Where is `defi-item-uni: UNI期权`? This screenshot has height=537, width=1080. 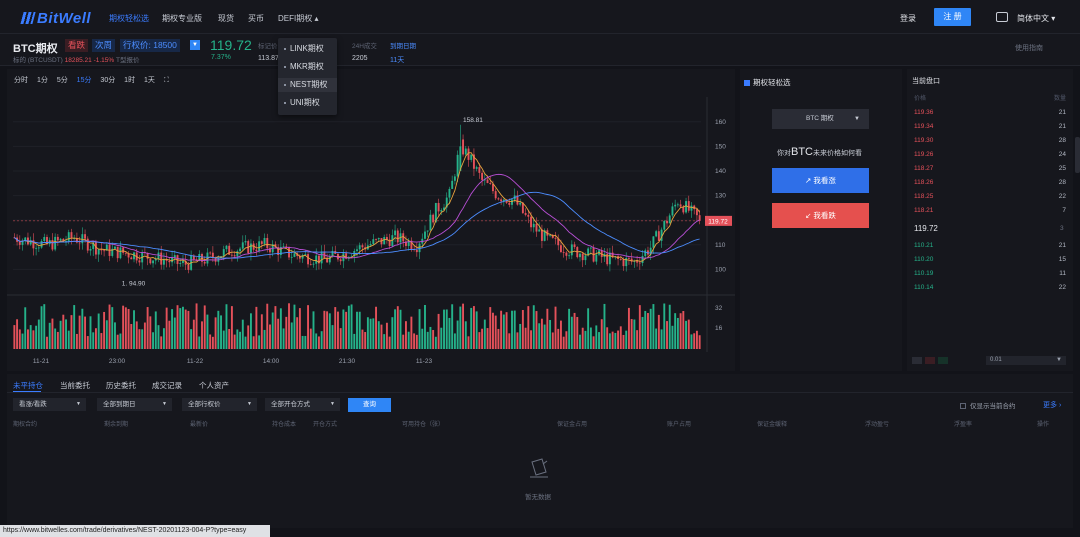
defi-item-uni: UNI期权 is located at coordinates (302, 103).